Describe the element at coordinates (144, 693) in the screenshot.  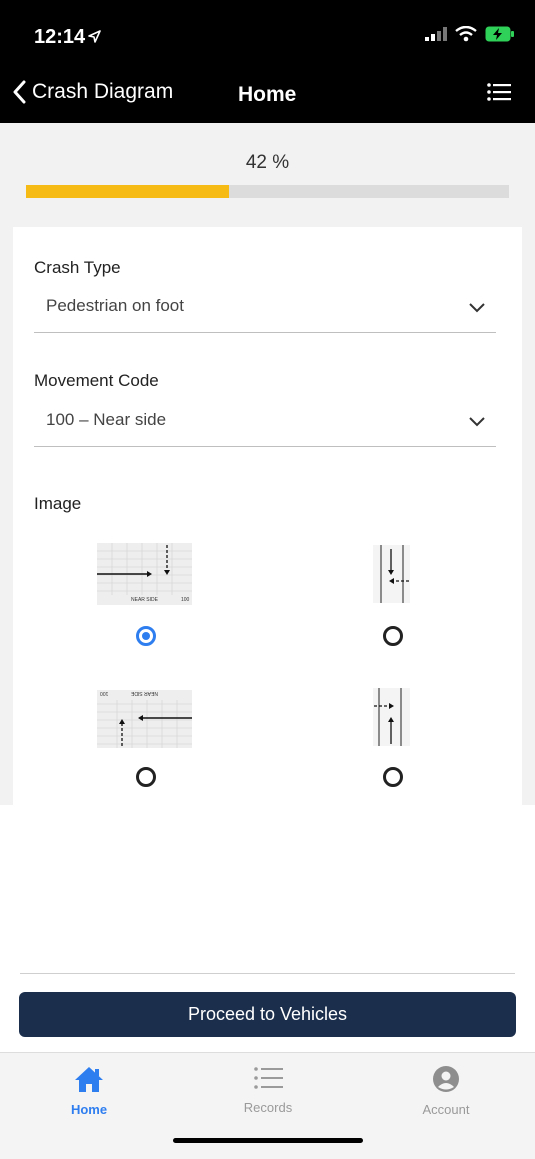
I see `image-option-3-caption-right: NEAR SIDE` at that location.